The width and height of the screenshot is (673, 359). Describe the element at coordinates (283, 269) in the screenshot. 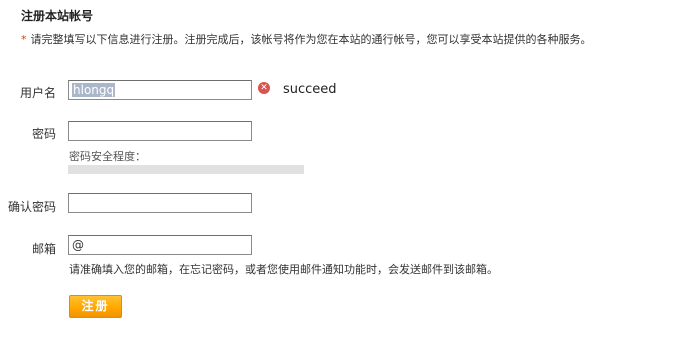

I see `email-hint: 请准确填入您的邮箱，在忘记密码，或者您使用邮件通知功能时，会发送邮件到该邮箱。` at that location.